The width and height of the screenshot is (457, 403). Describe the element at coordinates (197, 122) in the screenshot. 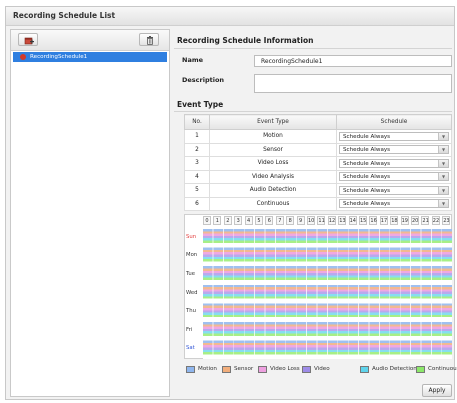

I see `col-header-no: No.` at that location.